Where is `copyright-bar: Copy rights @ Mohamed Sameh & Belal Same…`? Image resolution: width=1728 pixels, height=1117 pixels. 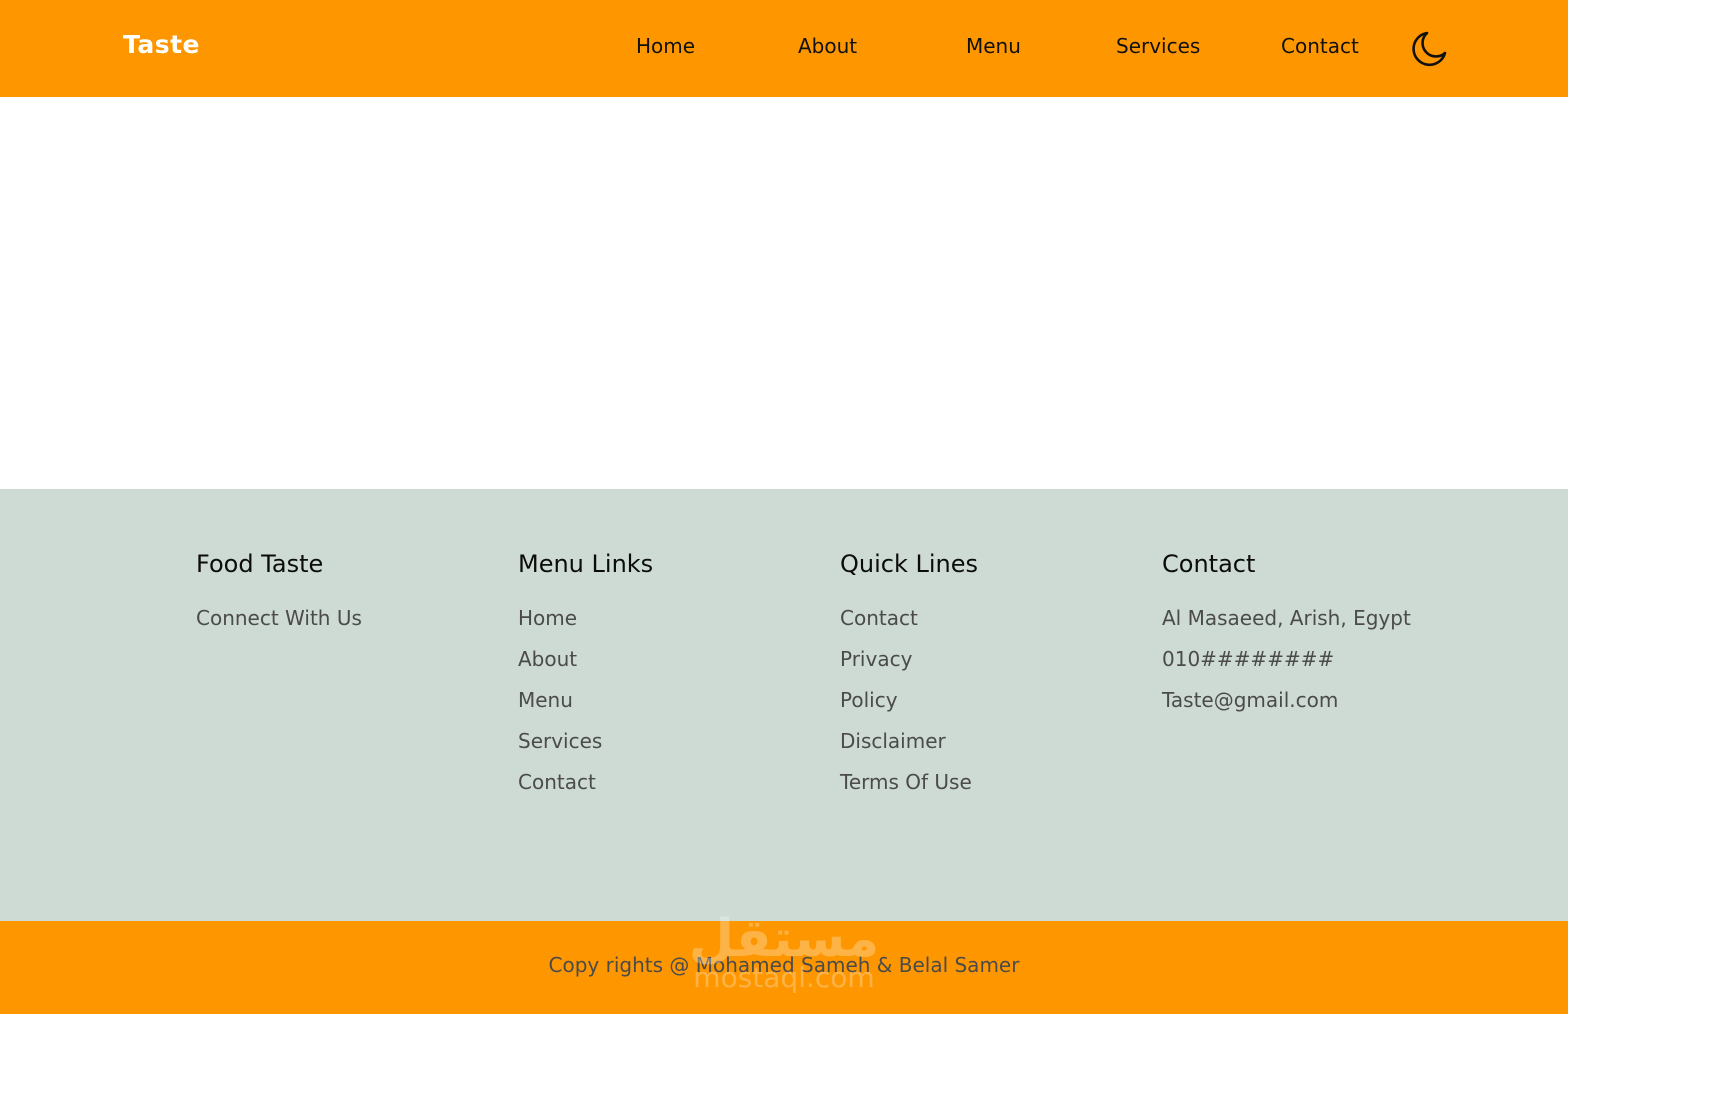 copyright-bar: Copy rights @ Mohamed Sameh & Belal Same… is located at coordinates (784, 967).